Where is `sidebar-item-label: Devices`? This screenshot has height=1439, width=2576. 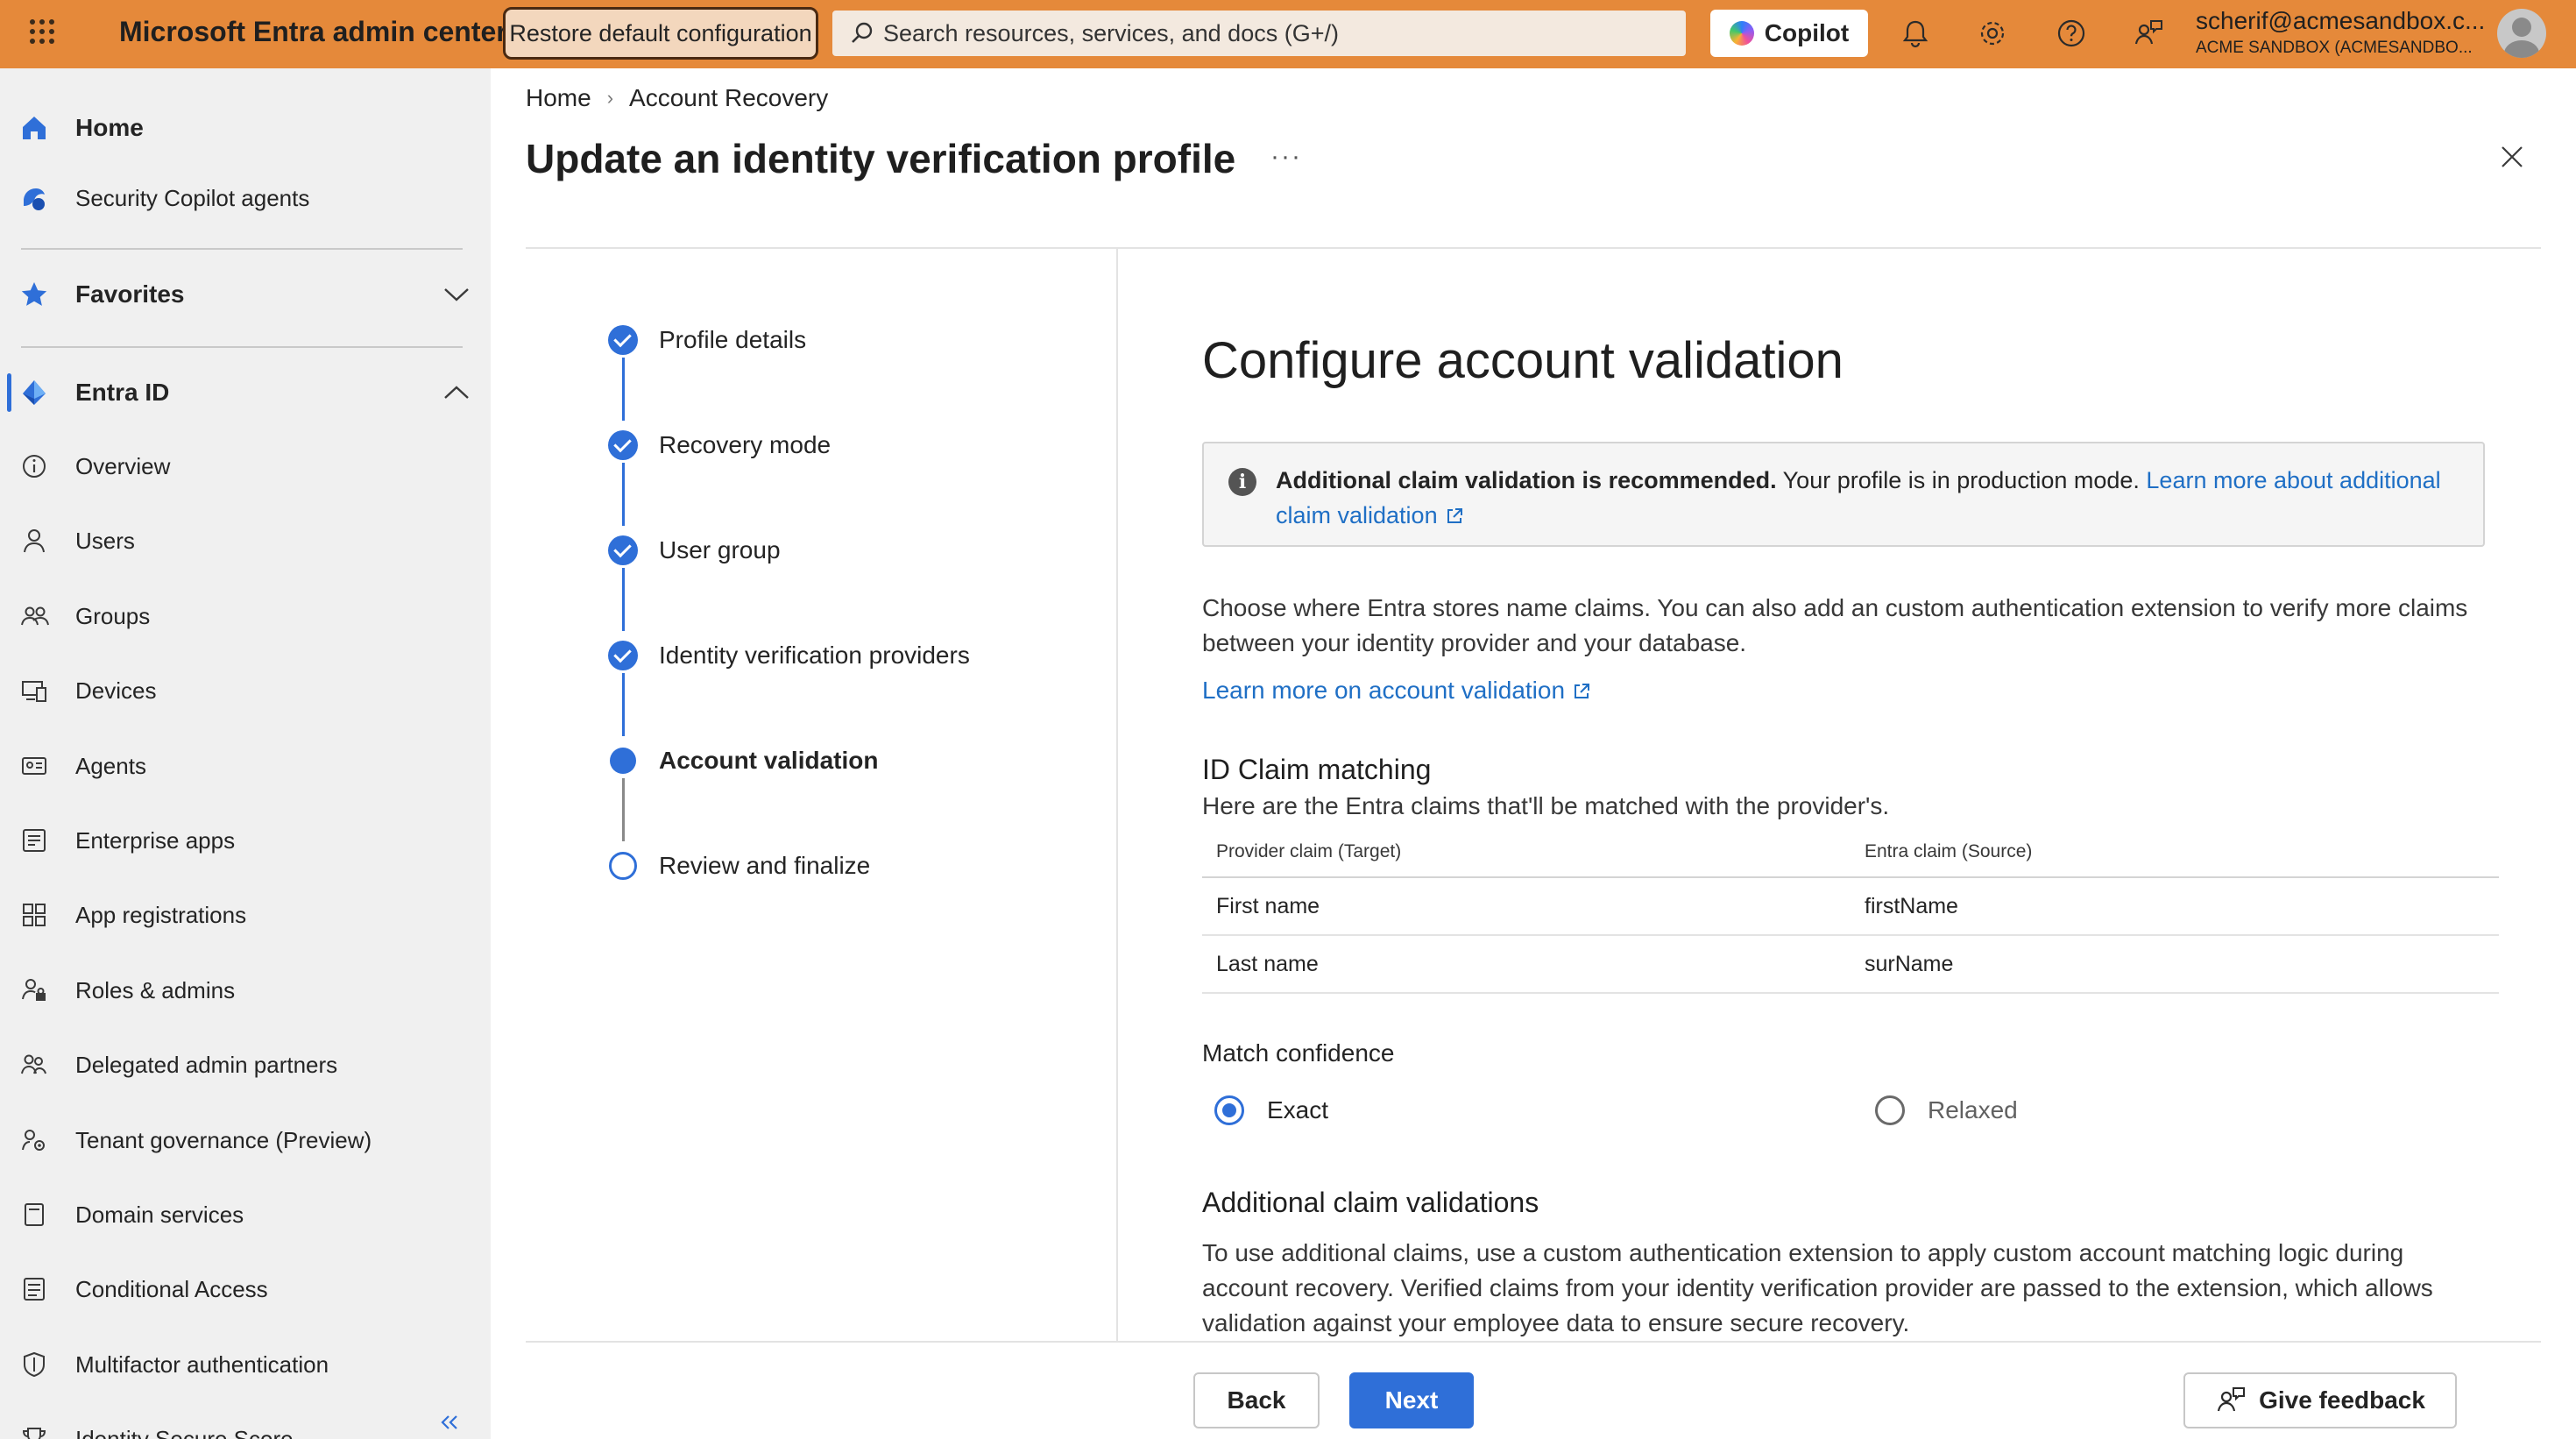 sidebar-item-label: Devices is located at coordinates (116, 690).